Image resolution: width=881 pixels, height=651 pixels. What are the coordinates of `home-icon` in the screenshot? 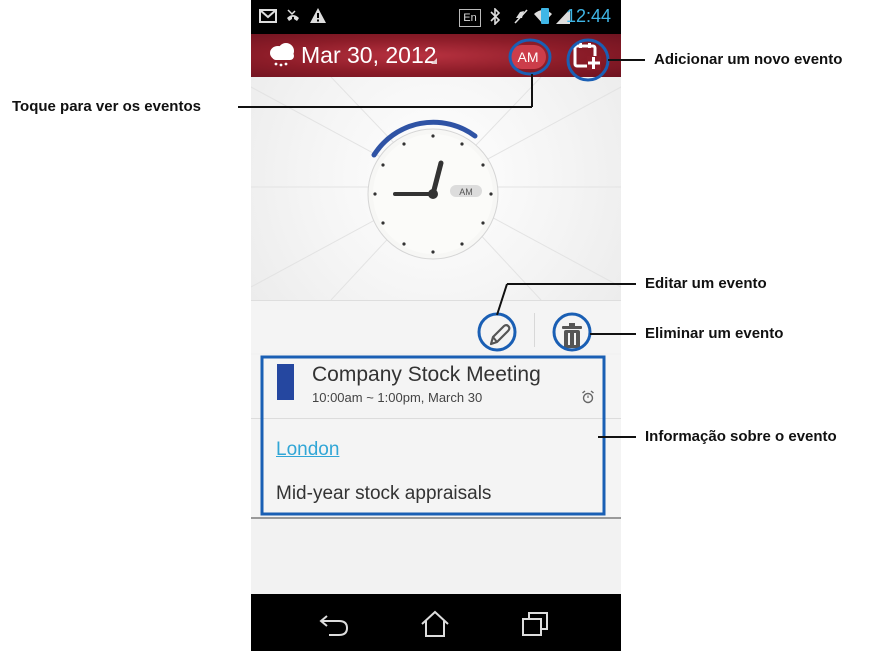 It's located at (435, 624).